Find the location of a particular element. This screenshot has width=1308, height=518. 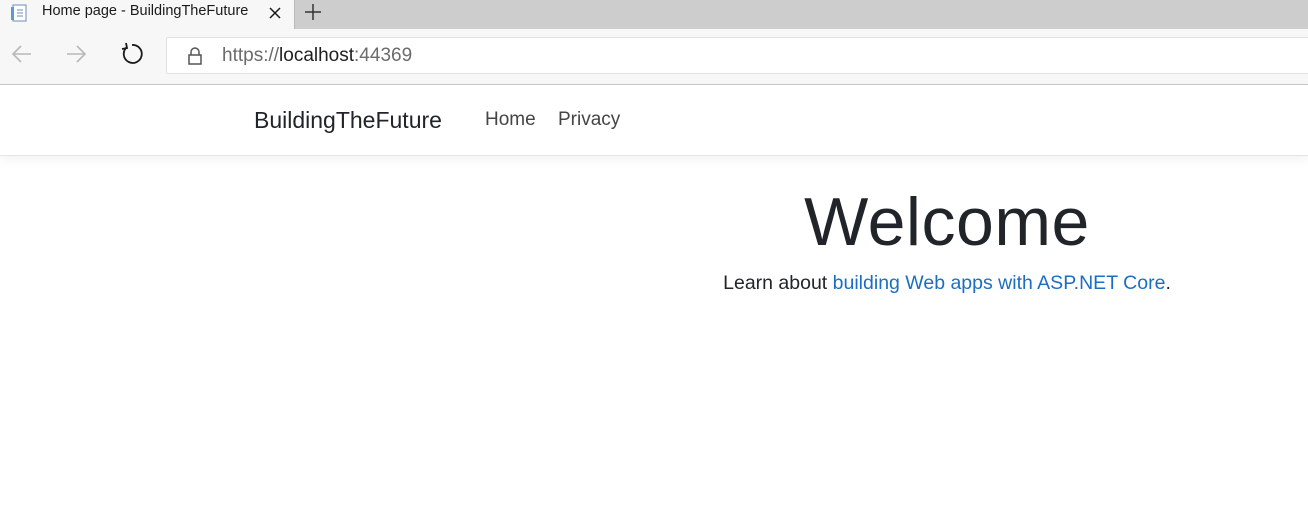

plus-icon is located at coordinates (313, 12).